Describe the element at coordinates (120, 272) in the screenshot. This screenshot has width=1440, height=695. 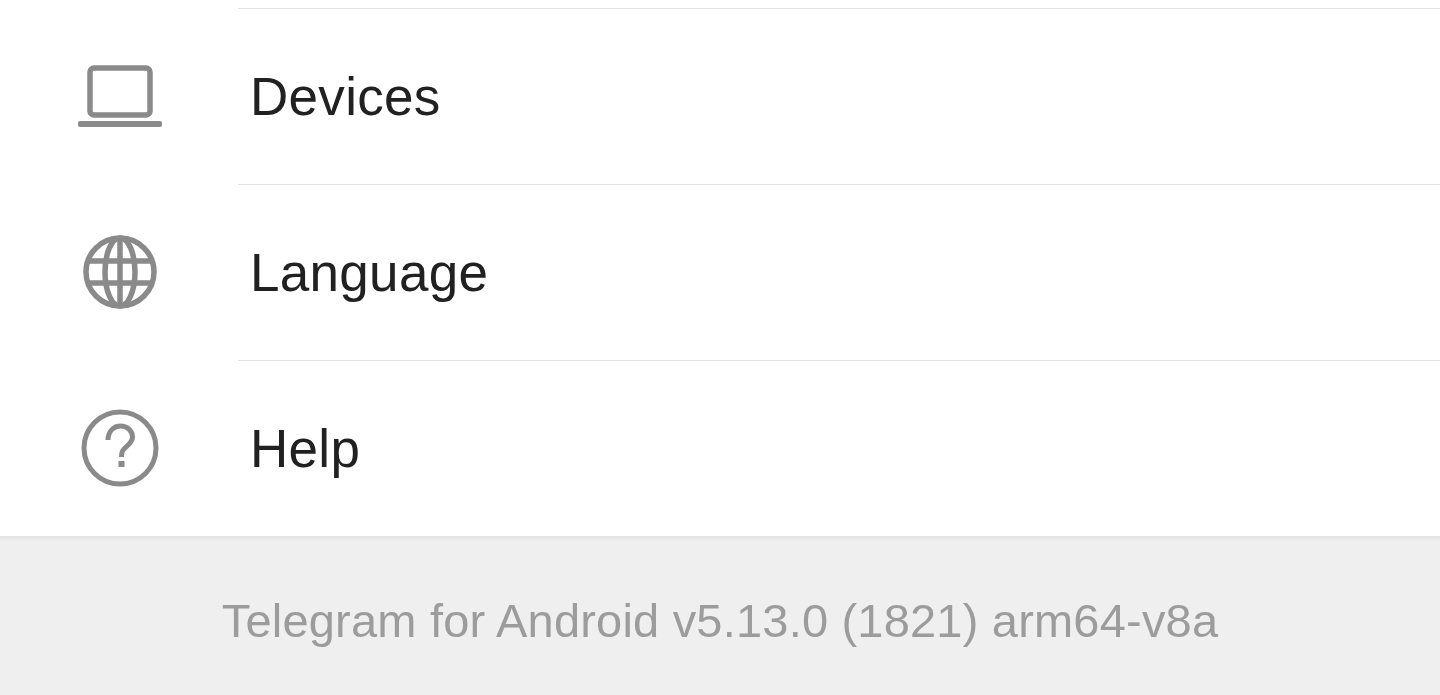
I see `globe-icon` at that location.